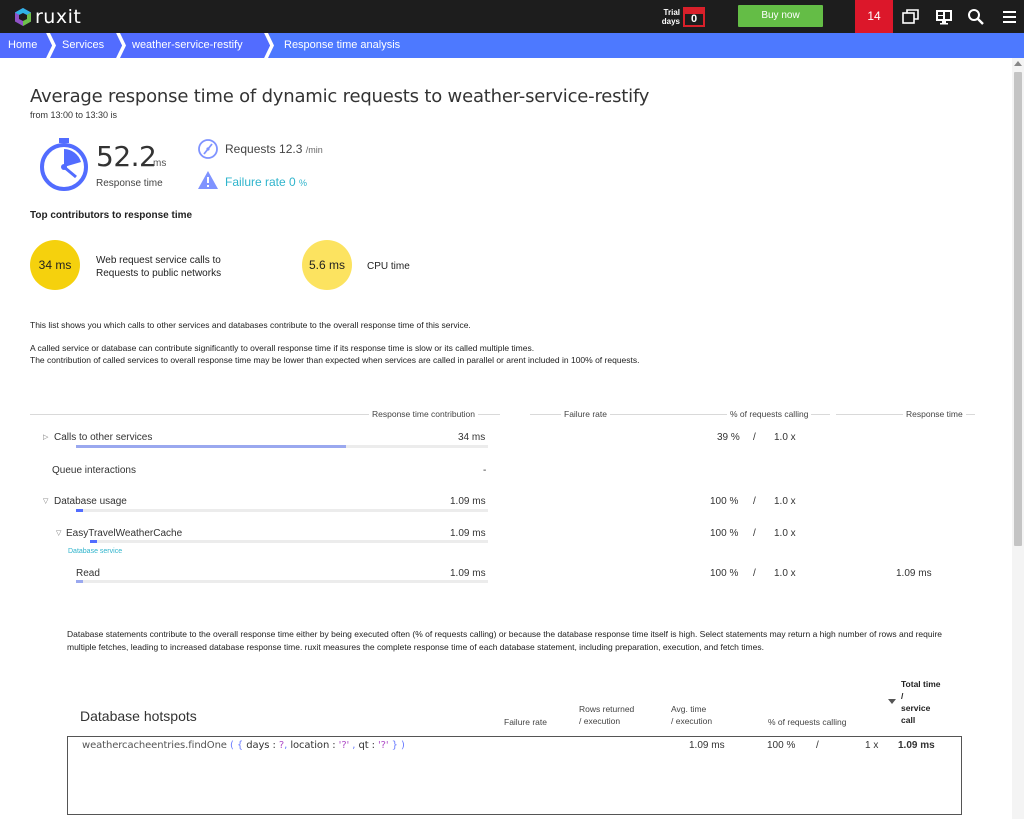 The image size is (1024, 819). I want to click on breadcrumb-services: Services, so click(87, 45).